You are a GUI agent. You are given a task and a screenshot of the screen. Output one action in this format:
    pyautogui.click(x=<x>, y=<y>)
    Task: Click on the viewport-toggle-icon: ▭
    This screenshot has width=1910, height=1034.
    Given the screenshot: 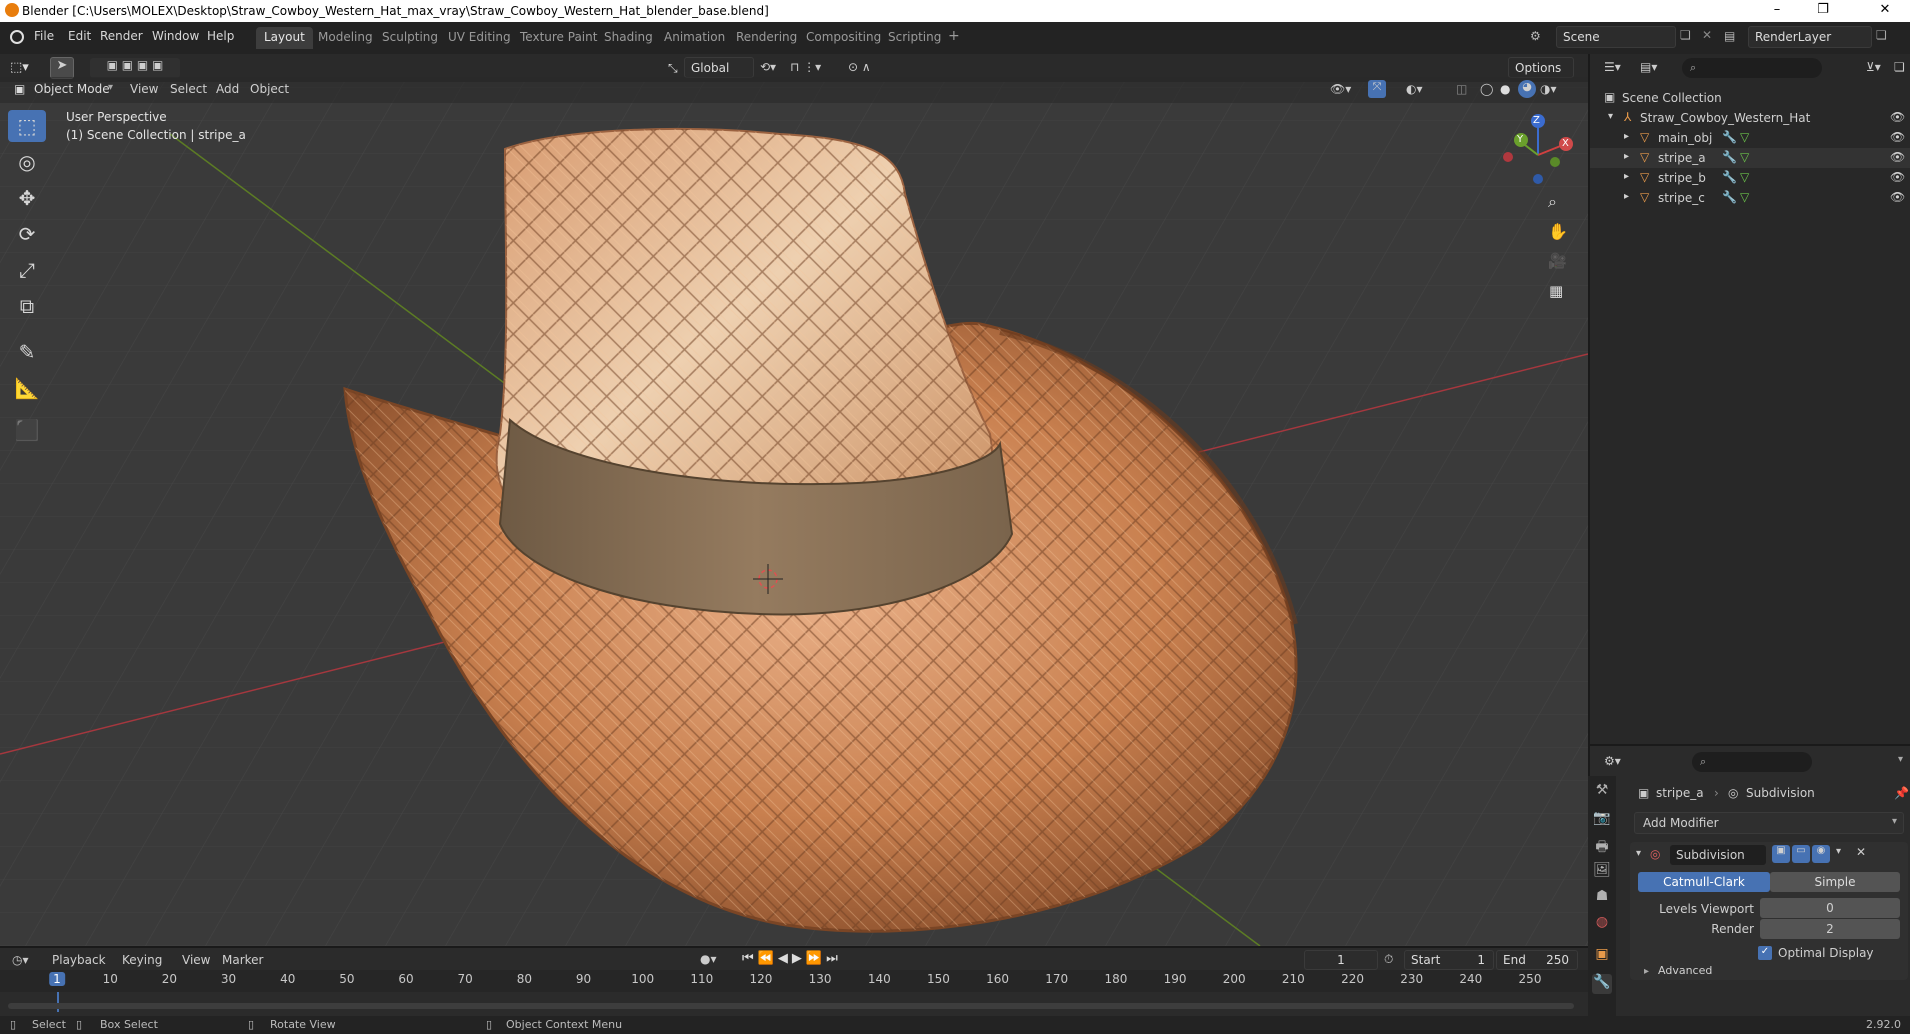 What is the action you would take?
    pyautogui.click(x=1801, y=854)
    